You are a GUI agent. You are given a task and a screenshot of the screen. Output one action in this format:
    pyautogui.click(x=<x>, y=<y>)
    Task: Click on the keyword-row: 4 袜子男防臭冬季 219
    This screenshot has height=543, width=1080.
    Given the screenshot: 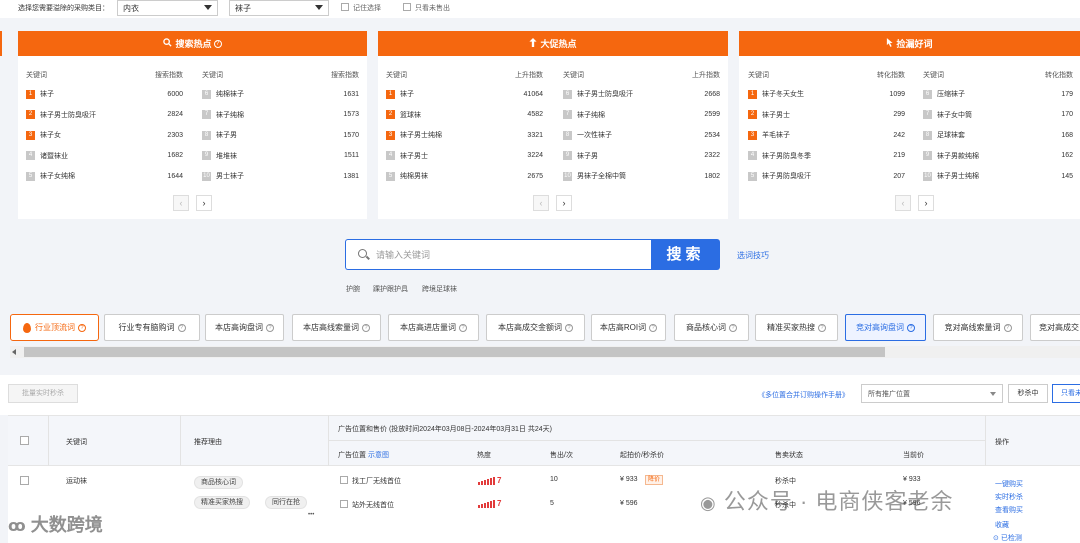 What is the action you would take?
    pyautogui.click(x=826, y=156)
    